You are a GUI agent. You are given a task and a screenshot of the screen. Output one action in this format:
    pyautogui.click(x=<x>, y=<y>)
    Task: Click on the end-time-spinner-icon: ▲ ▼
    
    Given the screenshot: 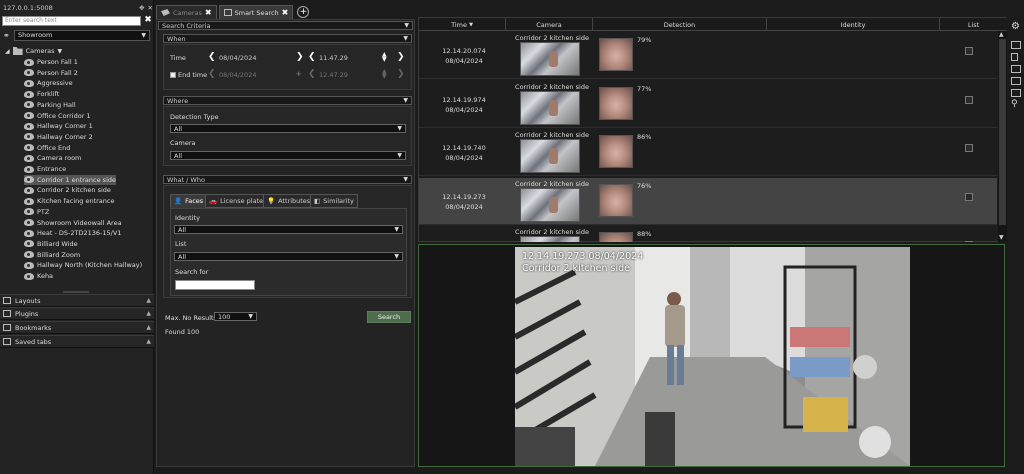 What is the action you would take?
    pyautogui.click(x=384, y=74)
    